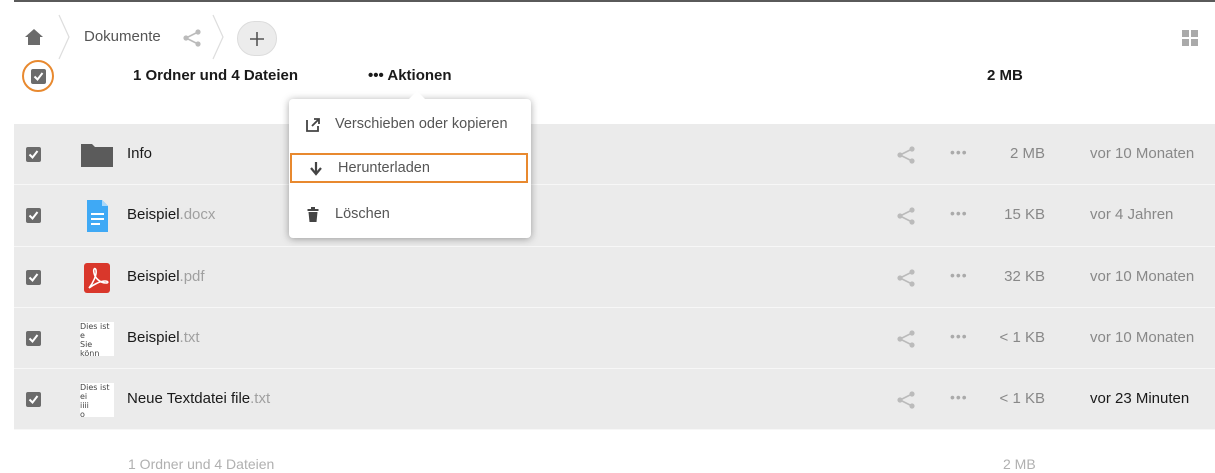  What do you see at coordinates (1024, 215) in the screenshot?
I see `file-size: 15 KB` at bounding box center [1024, 215].